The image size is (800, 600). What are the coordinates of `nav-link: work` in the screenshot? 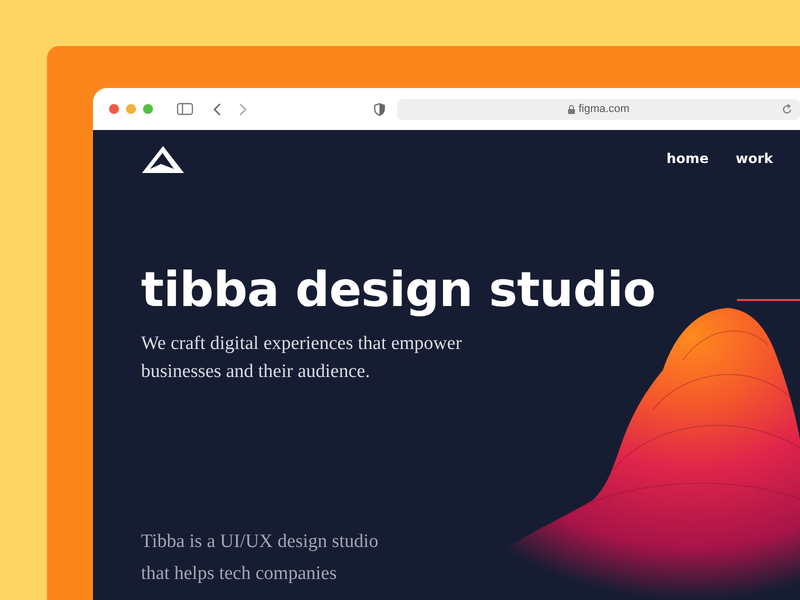 It's located at (754, 159).